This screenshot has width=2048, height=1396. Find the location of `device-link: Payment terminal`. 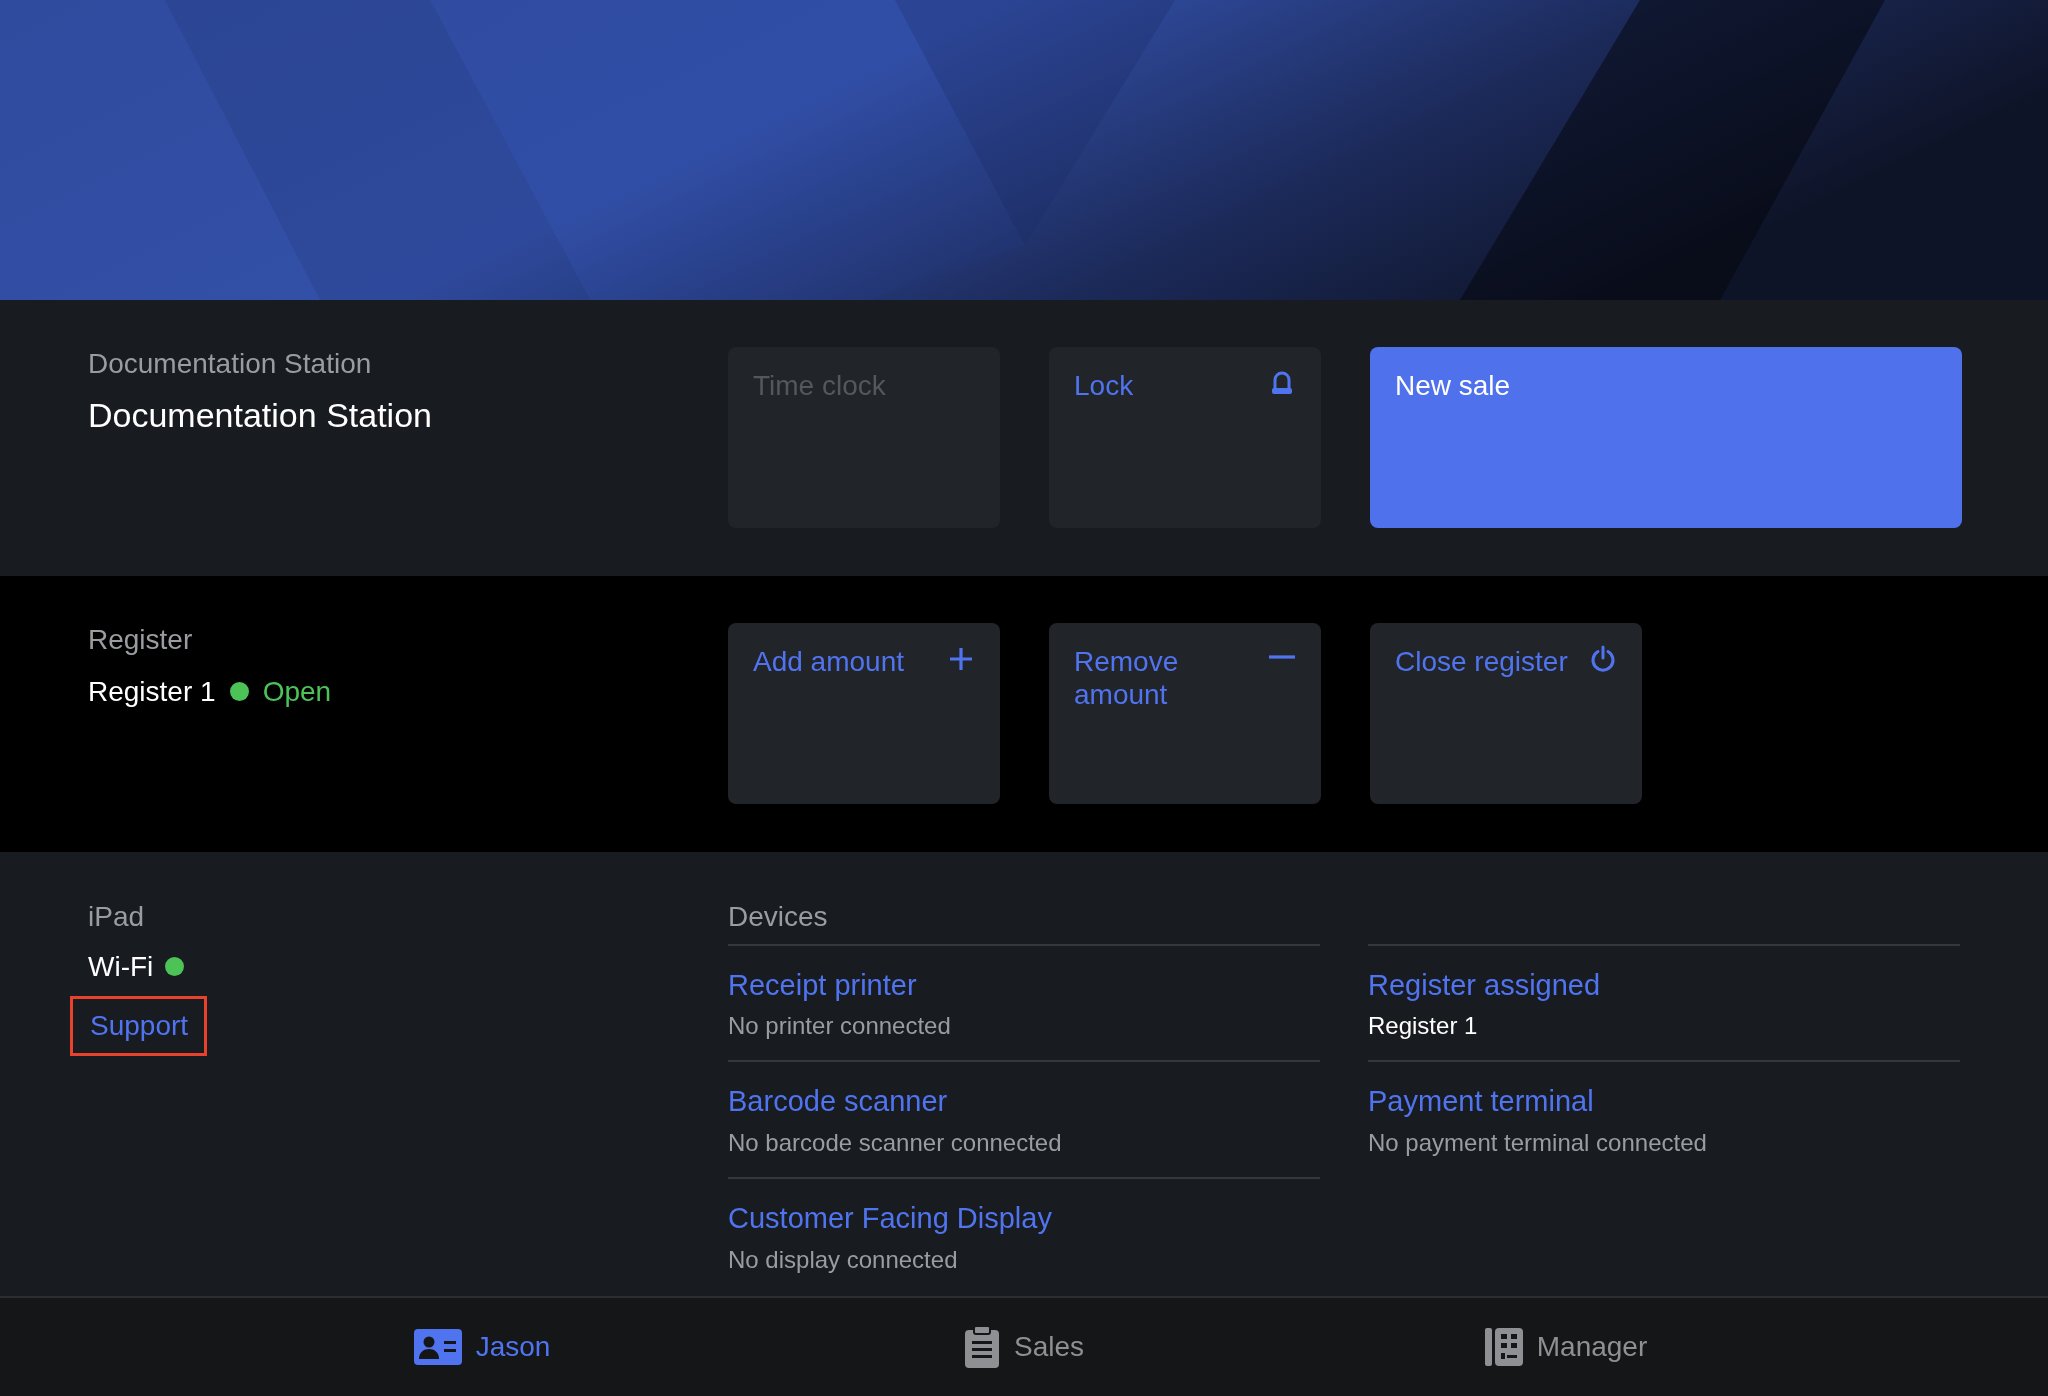

device-link: Payment terminal is located at coordinates (1481, 1101).